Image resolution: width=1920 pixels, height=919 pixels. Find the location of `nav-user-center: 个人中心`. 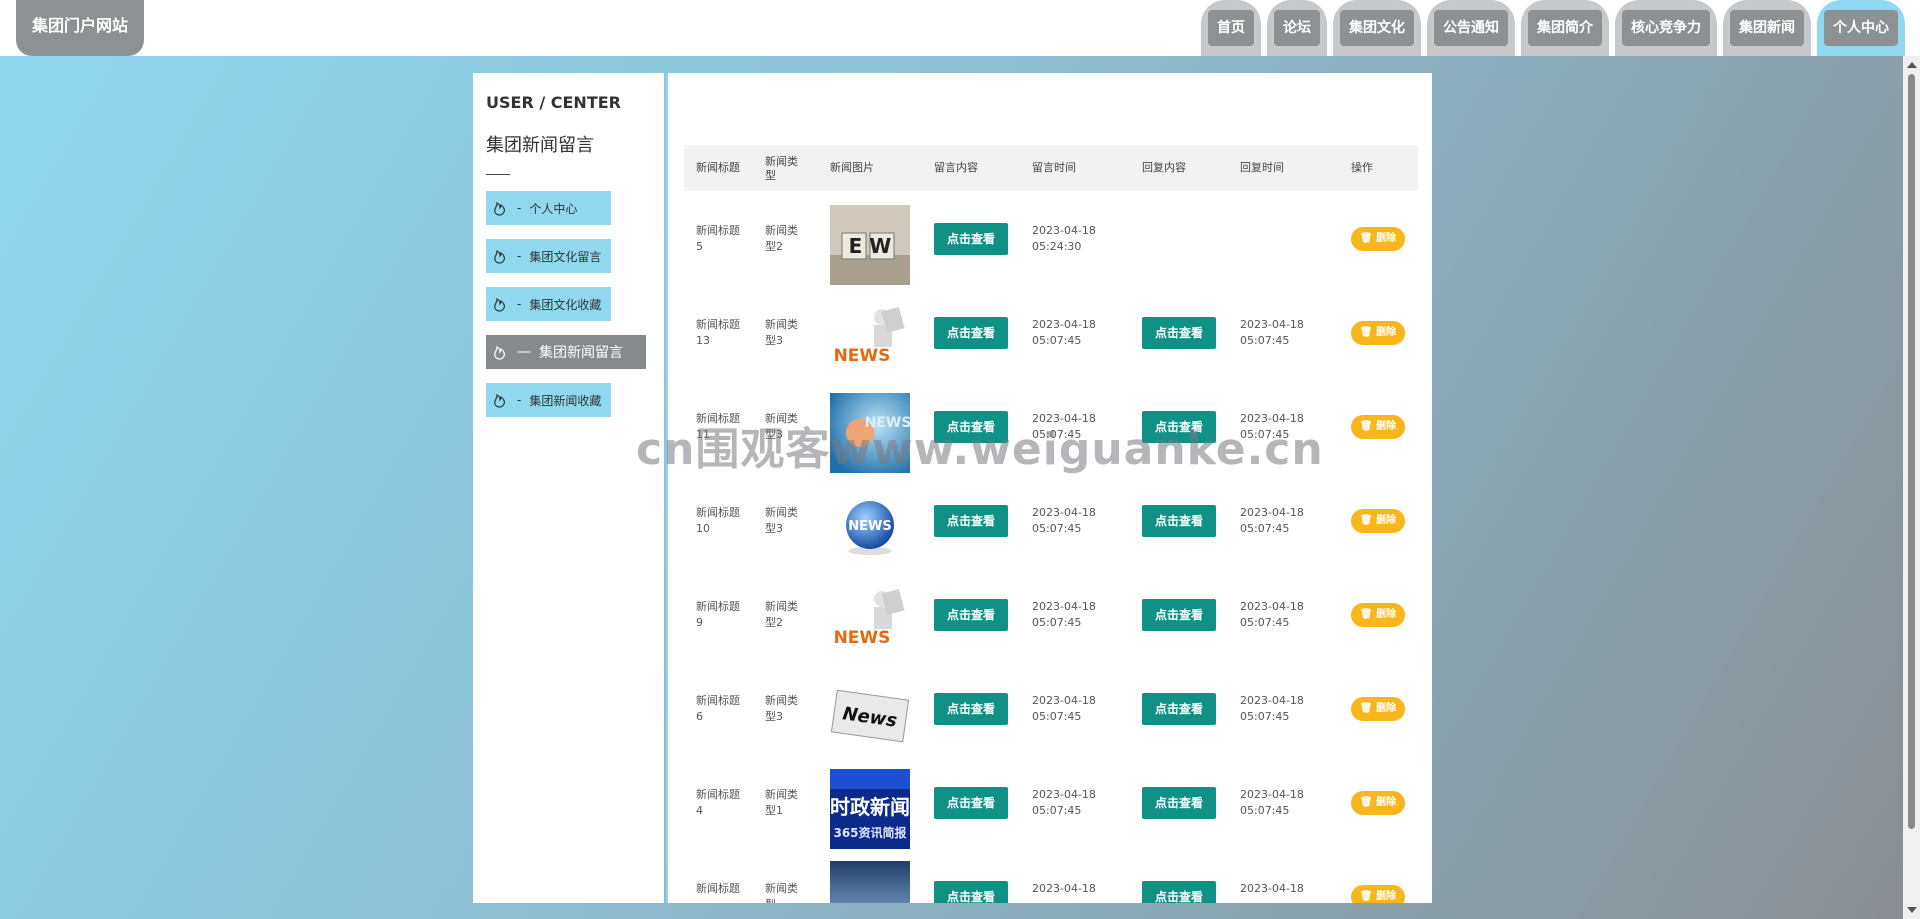

nav-user-center: 个人中心 is located at coordinates (1861, 28).